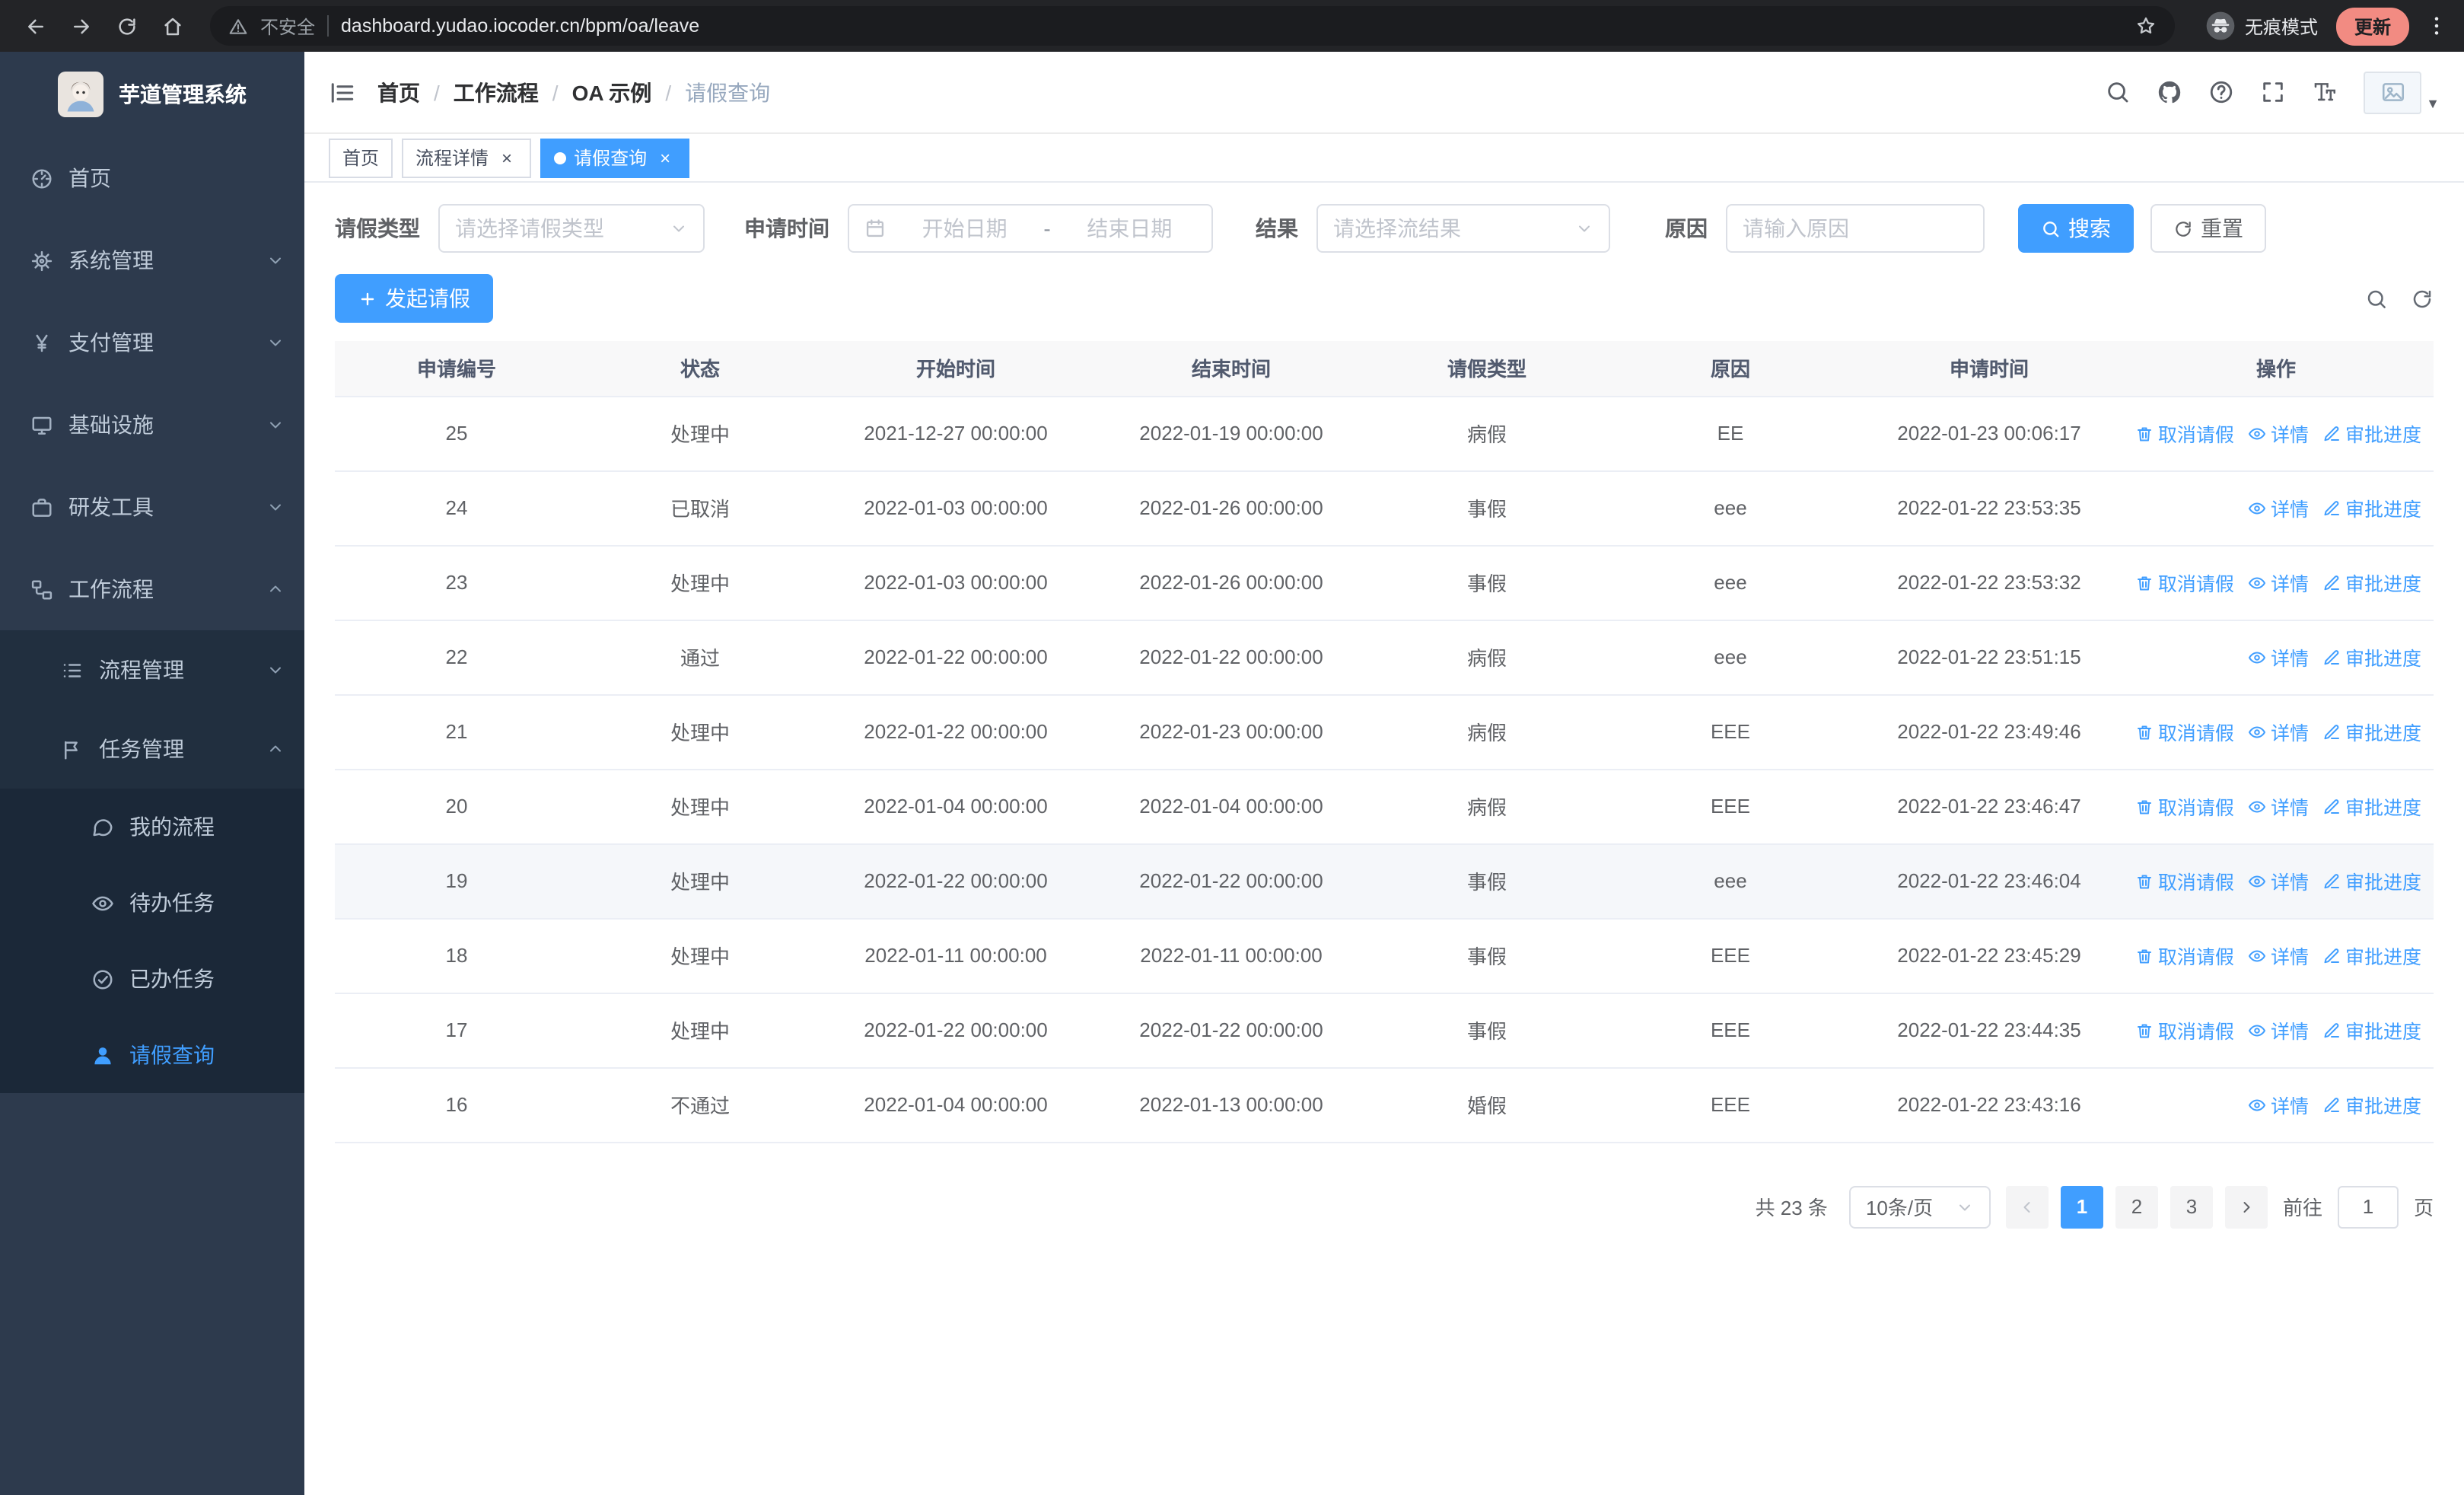 This screenshot has height=1495, width=2464. I want to click on user-avatar: ▼, so click(2402, 92).